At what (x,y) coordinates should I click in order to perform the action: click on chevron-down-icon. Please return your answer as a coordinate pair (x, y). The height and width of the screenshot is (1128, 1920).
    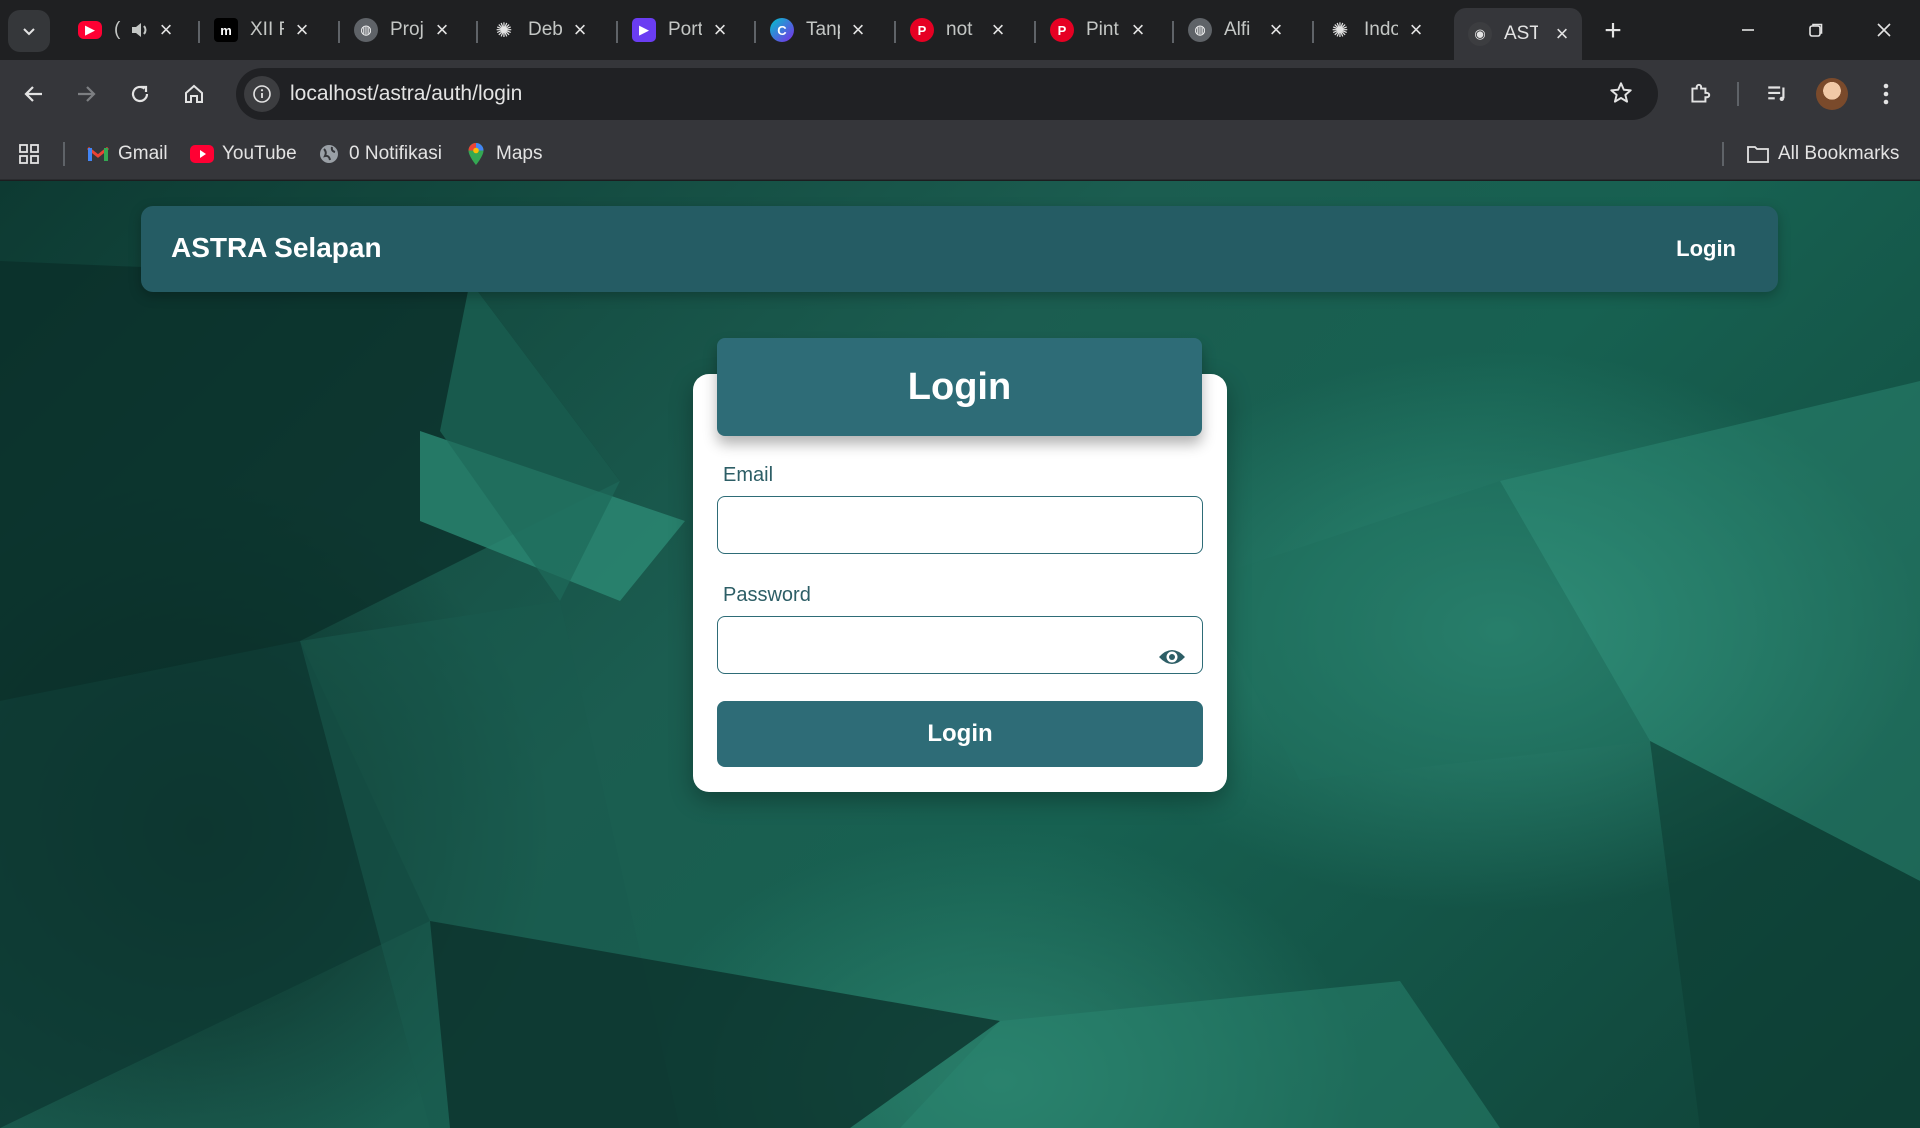
    Looking at the image, I should click on (29, 32).